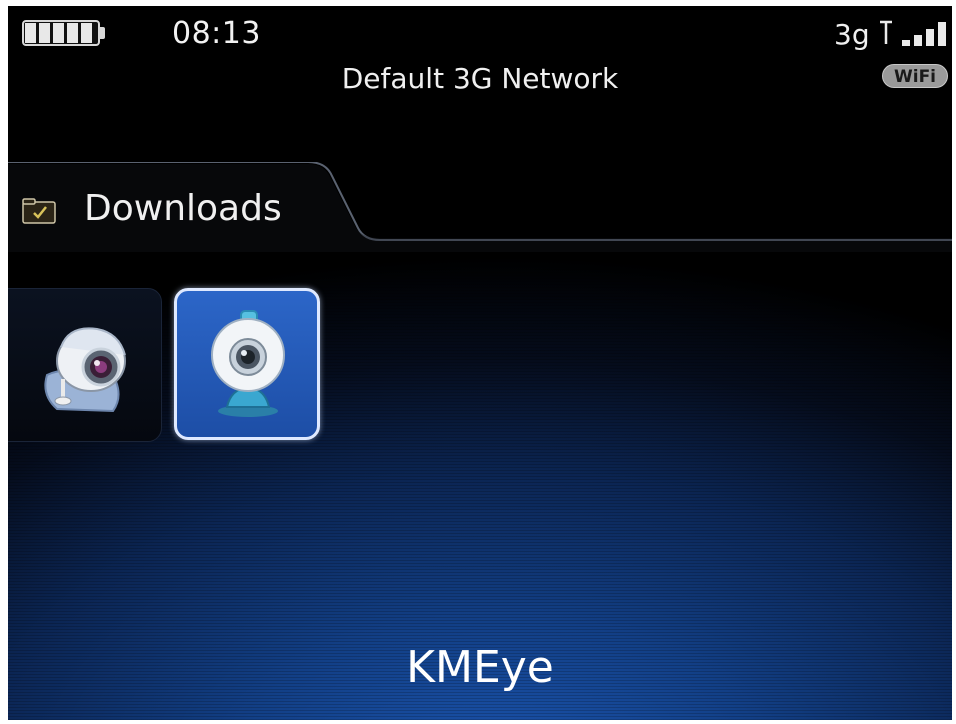 The width and height of the screenshot is (956, 724). What do you see at coordinates (85, 370) in the screenshot?
I see `webcam-app-icon` at bounding box center [85, 370].